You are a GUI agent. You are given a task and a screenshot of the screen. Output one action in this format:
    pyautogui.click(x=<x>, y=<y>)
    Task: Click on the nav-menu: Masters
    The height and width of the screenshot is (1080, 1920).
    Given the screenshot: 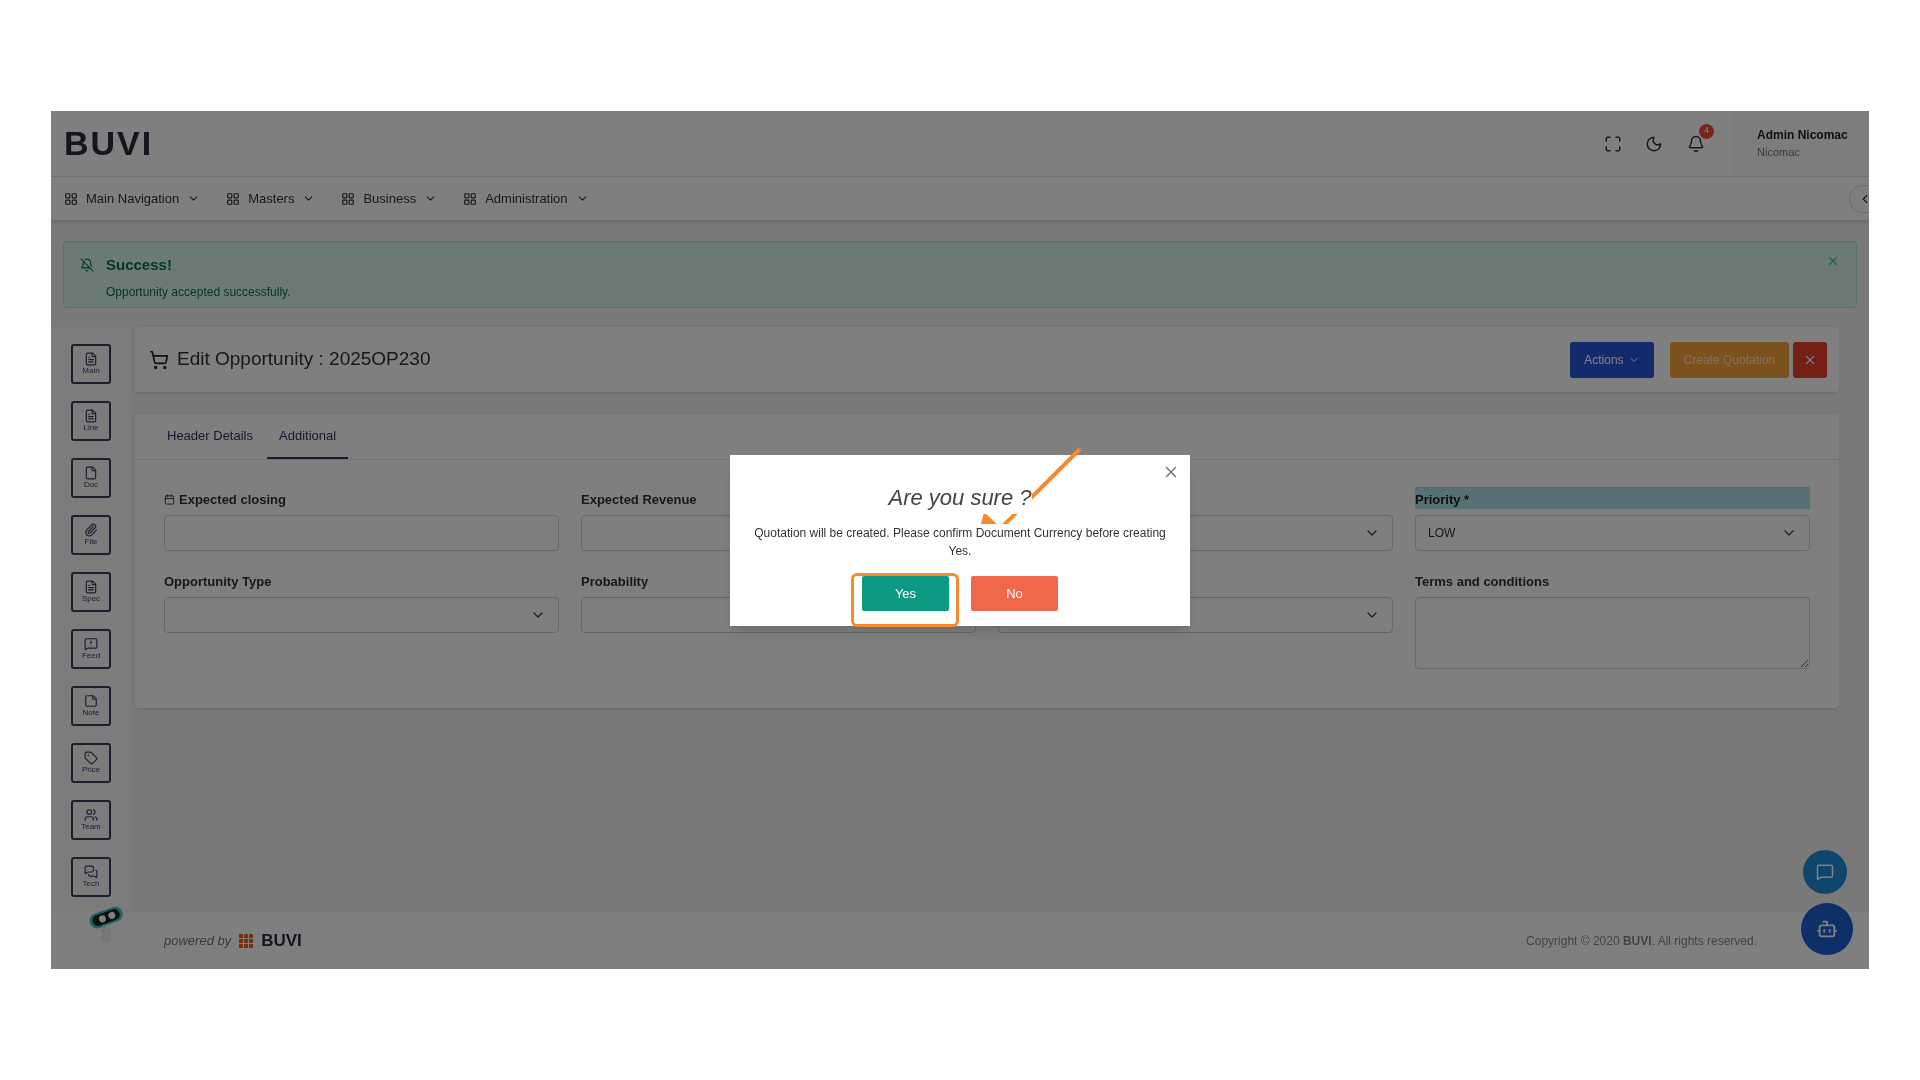 What is the action you would take?
    pyautogui.click(x=271, y=198)
    